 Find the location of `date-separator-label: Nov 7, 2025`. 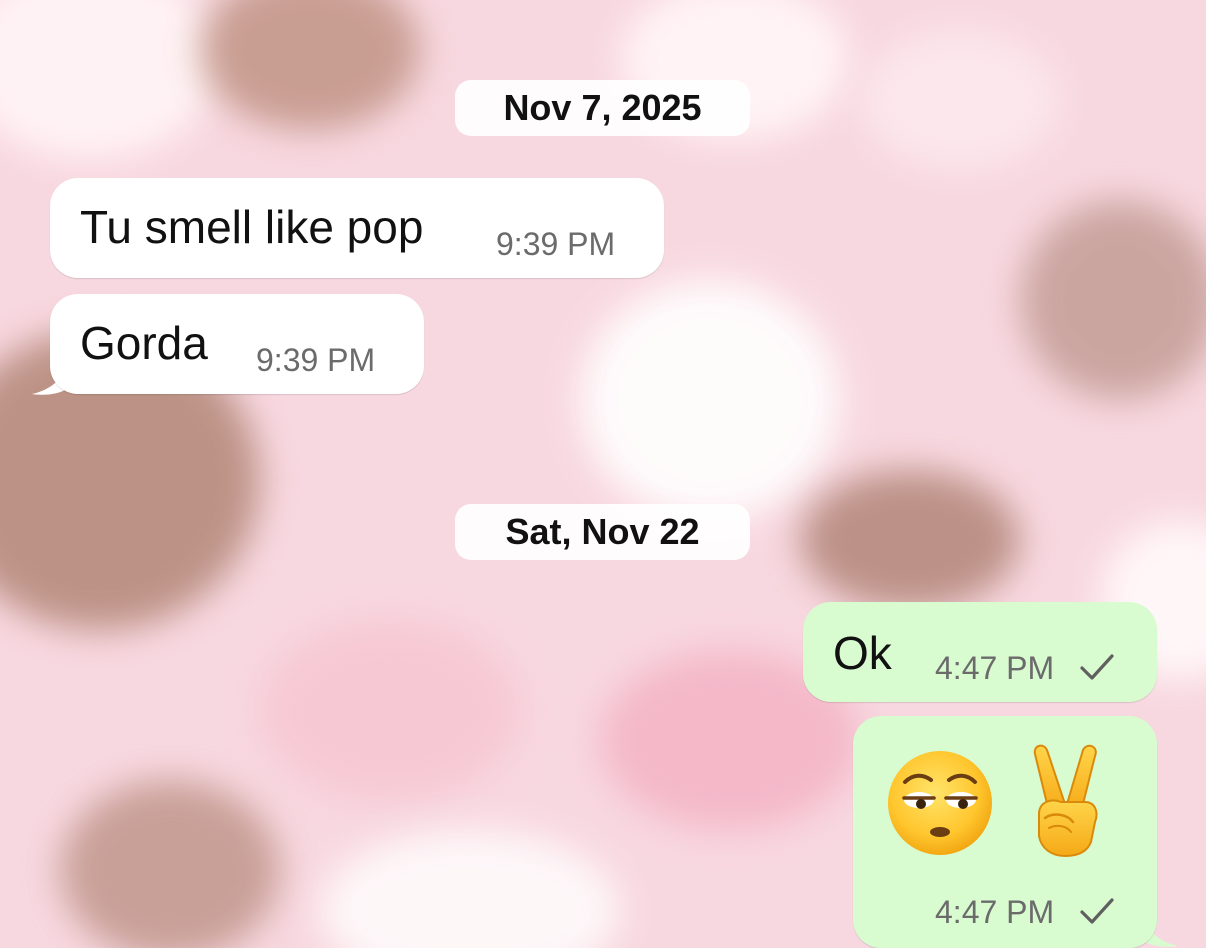

date-separator-label: Nov 7, 2025 is located at coordinates (602, 107).